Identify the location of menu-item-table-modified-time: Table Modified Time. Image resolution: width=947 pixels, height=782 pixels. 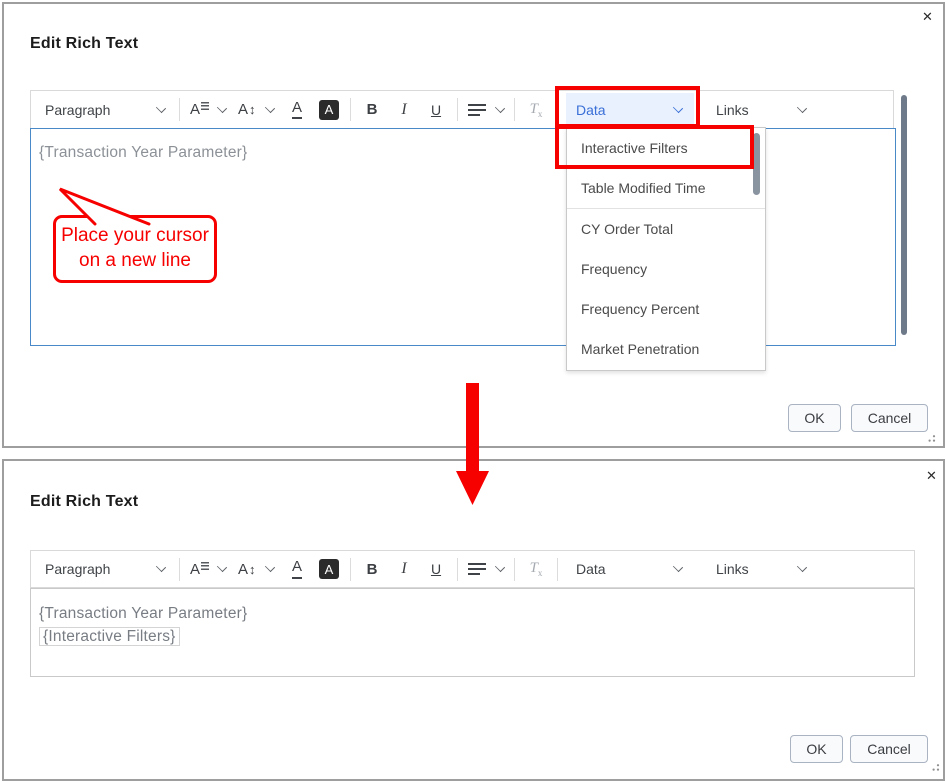
(666, 188).